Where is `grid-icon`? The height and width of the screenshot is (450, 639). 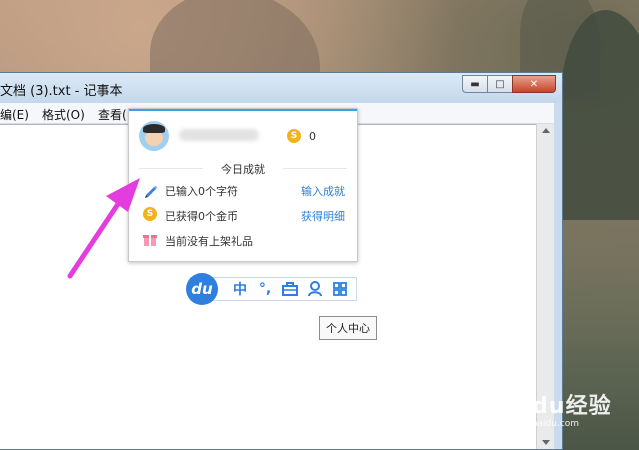
grid-icon is located at coordinates (340, 289).